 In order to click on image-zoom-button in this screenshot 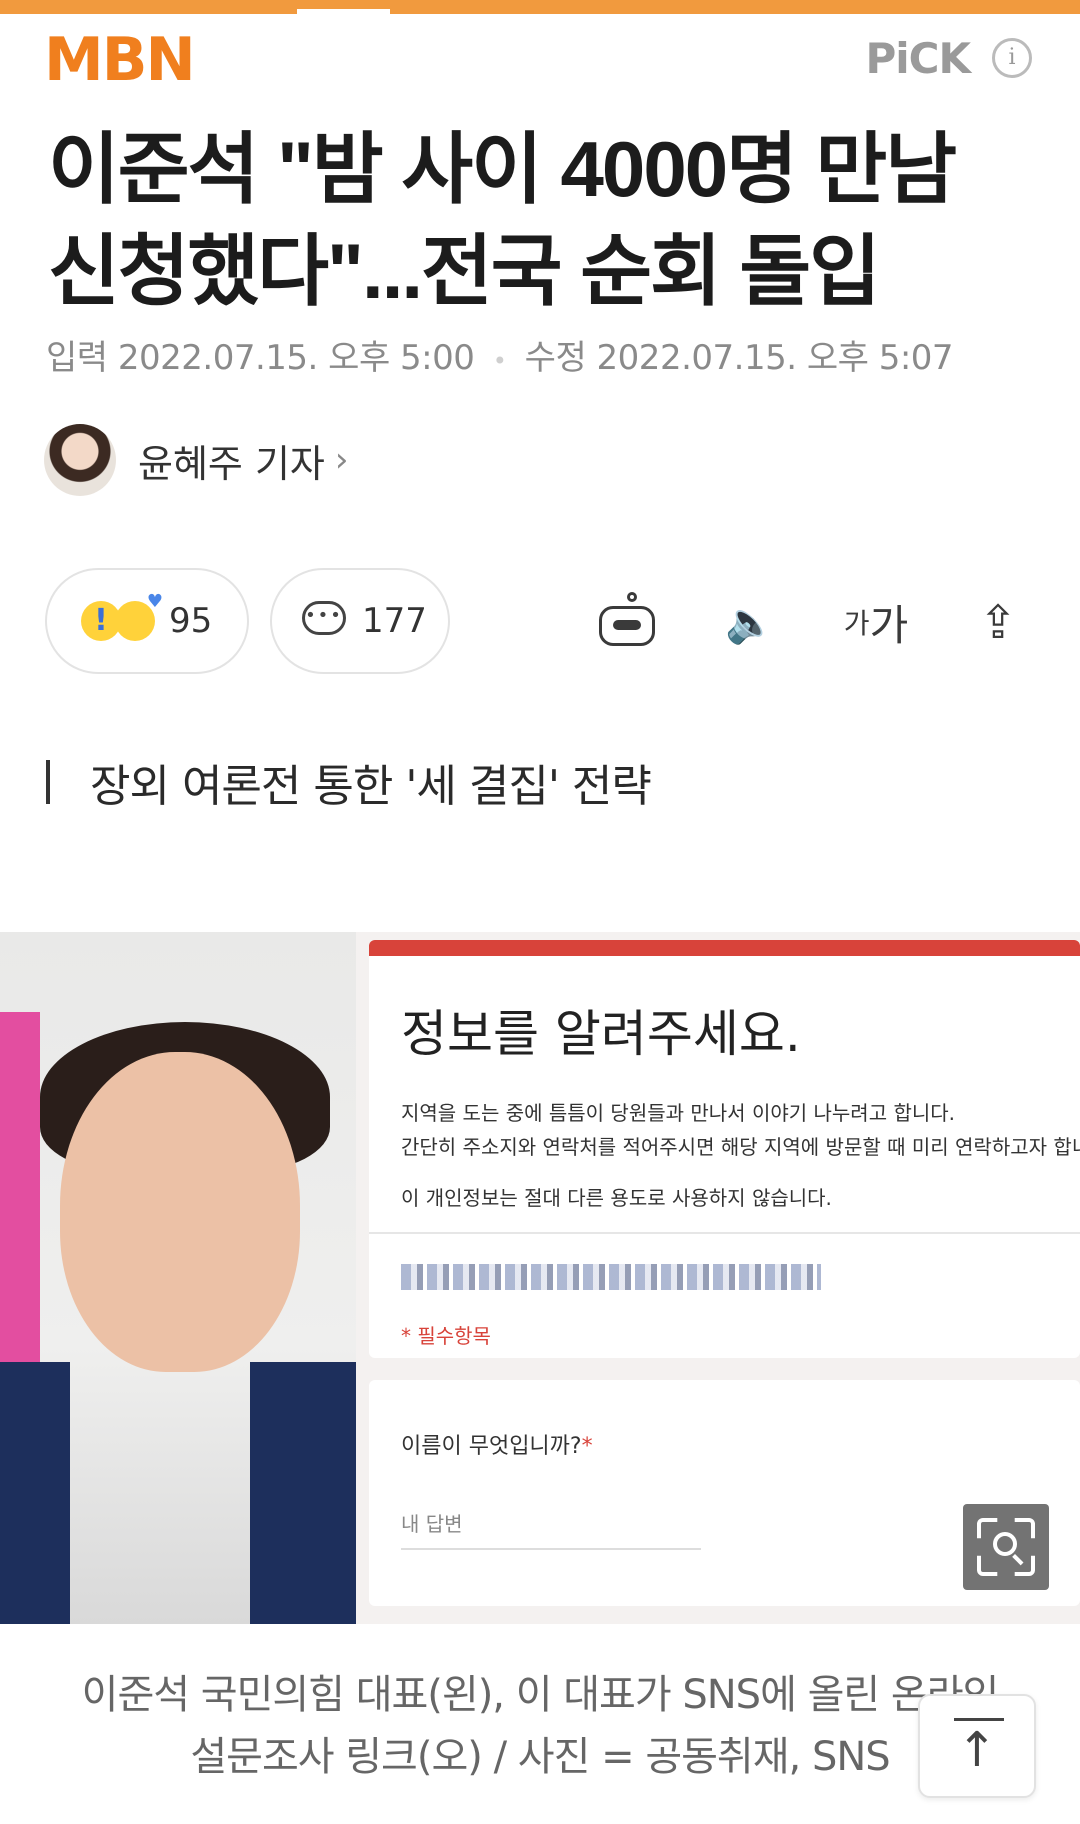, I will do `click(1006, 1547)`.